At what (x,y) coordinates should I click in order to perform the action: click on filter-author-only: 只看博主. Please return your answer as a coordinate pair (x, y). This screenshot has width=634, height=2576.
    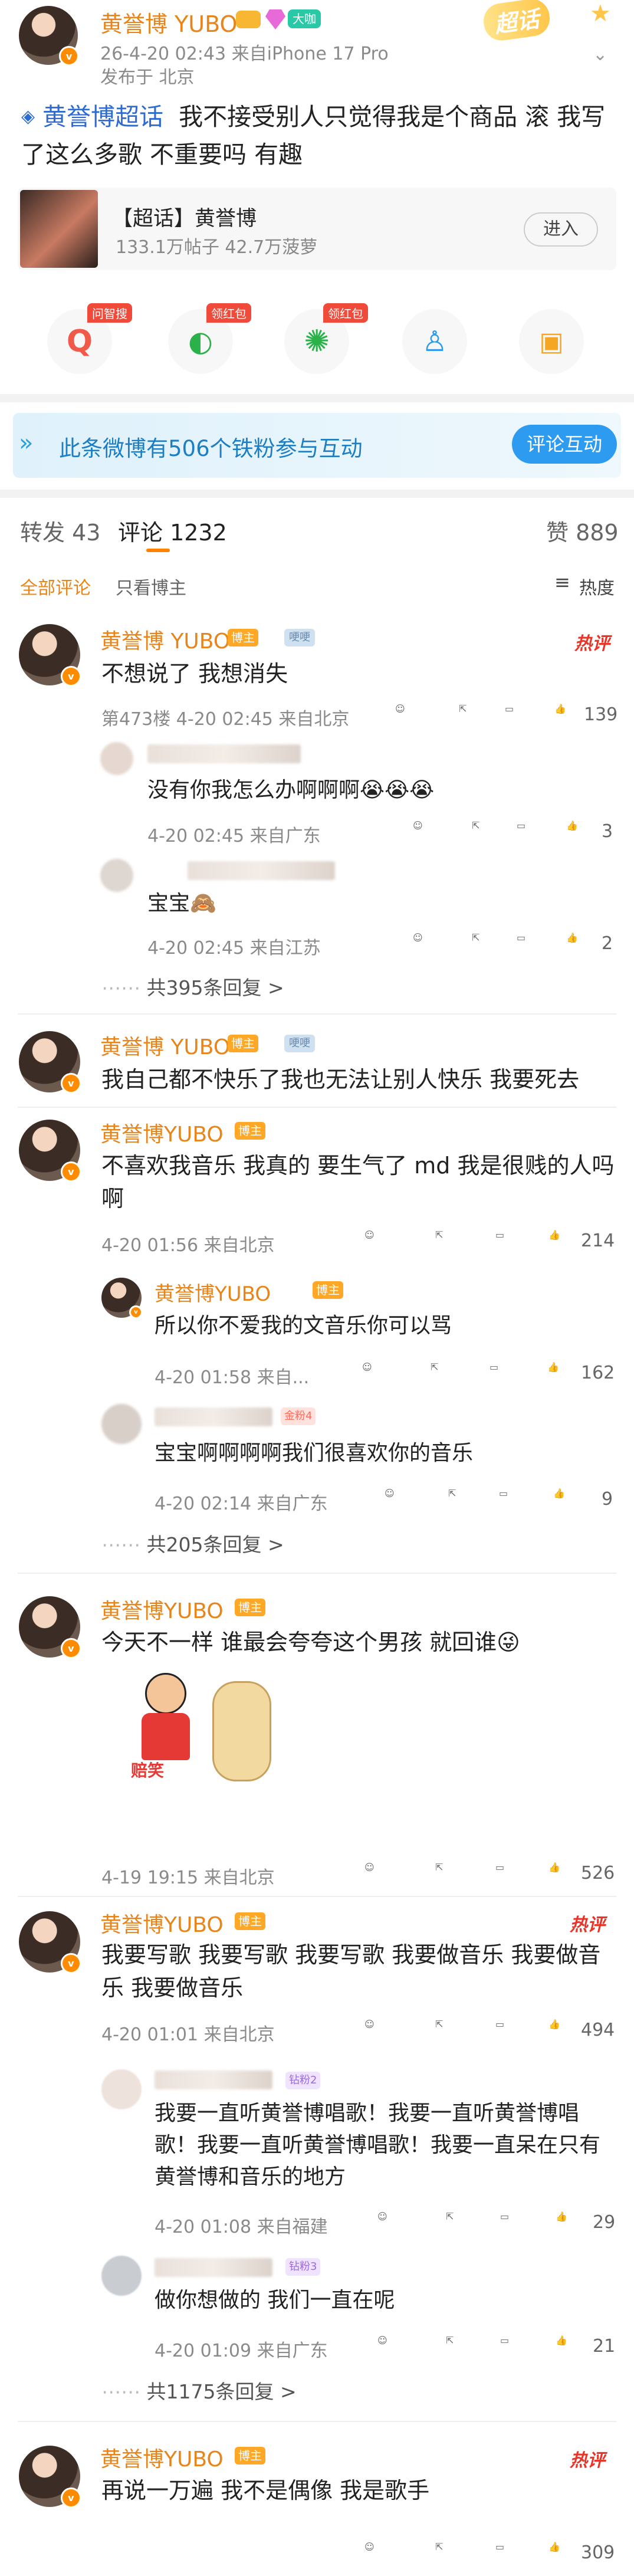
    Looking at the image, I should click on (151, 586).